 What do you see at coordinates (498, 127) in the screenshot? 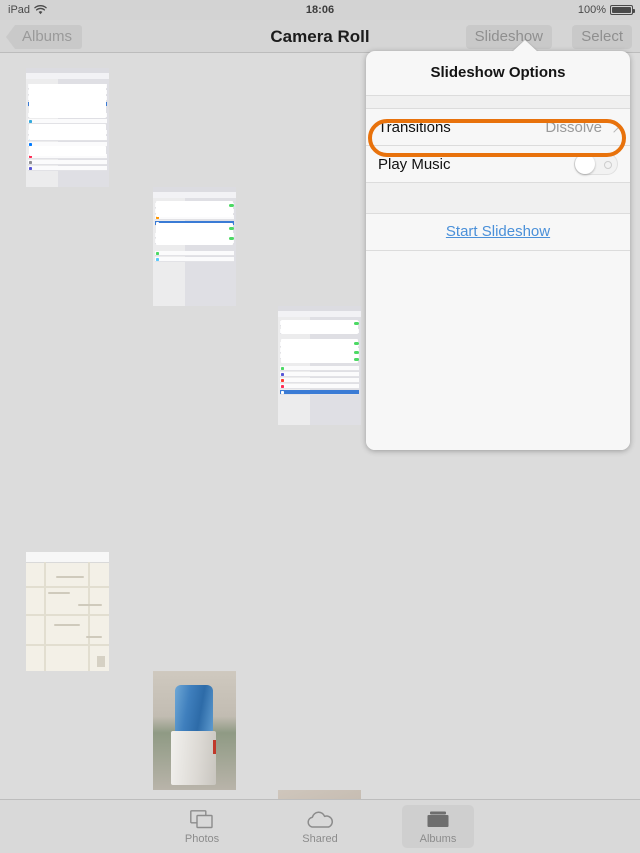
I see `transitions-row: Transitions Dissolve` at bounding box center [498, 127].